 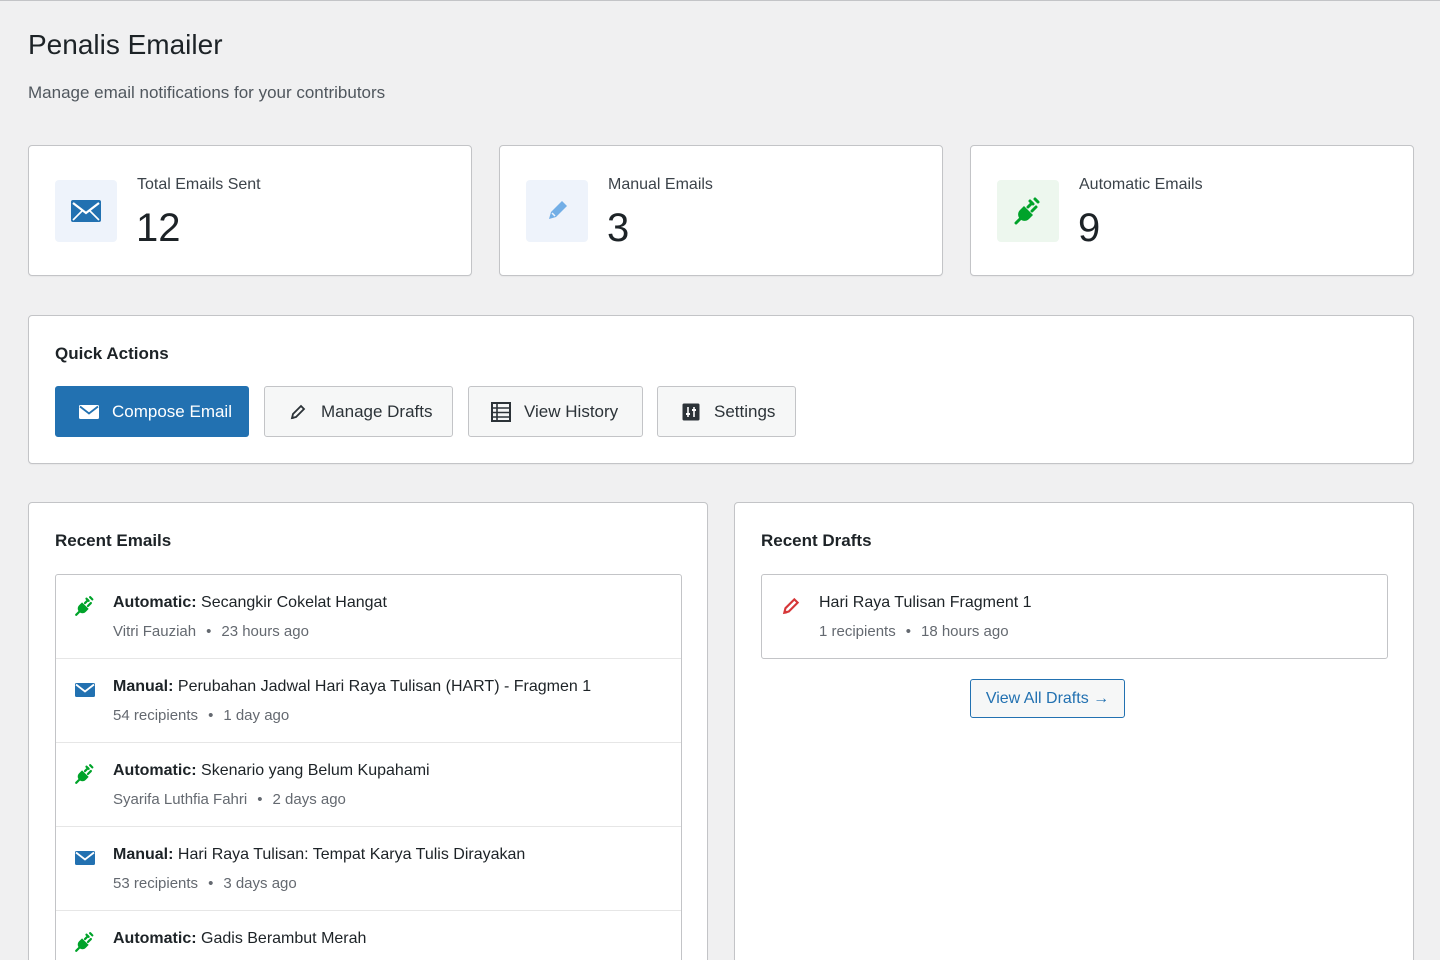 What do you see at coordinates (250, 210) in the screenshot?
I see `stat-card-total: Total Emails Sent 12` at bounding box center [250, 210].